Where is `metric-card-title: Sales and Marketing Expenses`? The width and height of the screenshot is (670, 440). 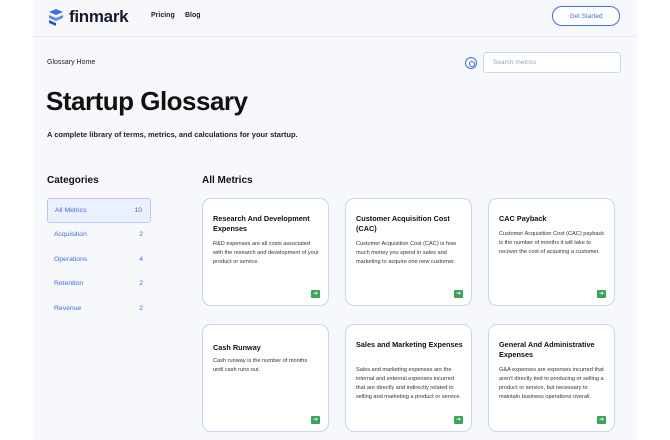 metric-card-title: Sales and Marketing Expenses is located at coordinates (409, 344).